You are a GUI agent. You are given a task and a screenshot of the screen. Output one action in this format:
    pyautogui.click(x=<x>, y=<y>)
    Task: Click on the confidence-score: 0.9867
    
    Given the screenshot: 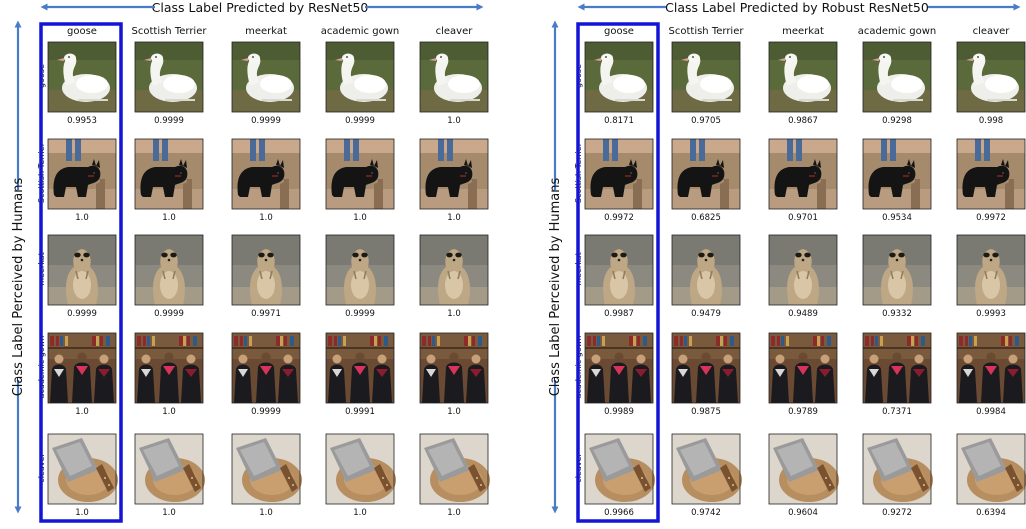 What is the action you would take?
    pyautogui.click(x=803, y=121)
    